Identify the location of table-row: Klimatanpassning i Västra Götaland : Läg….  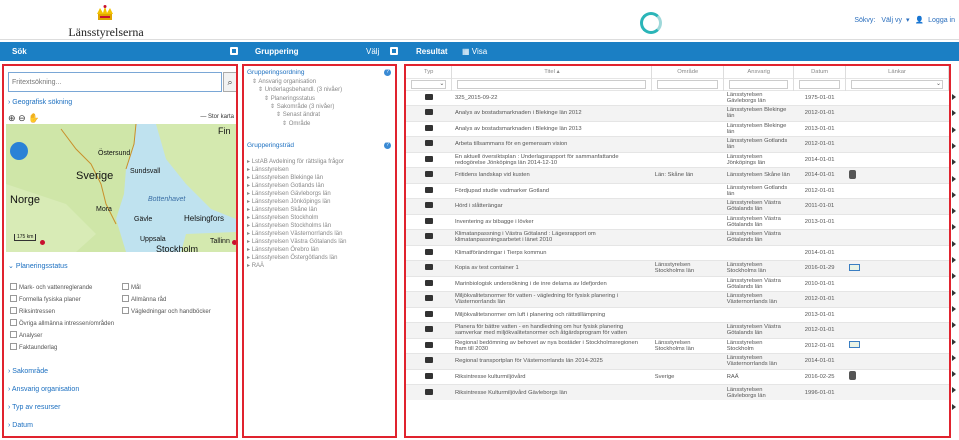
(677, 237).